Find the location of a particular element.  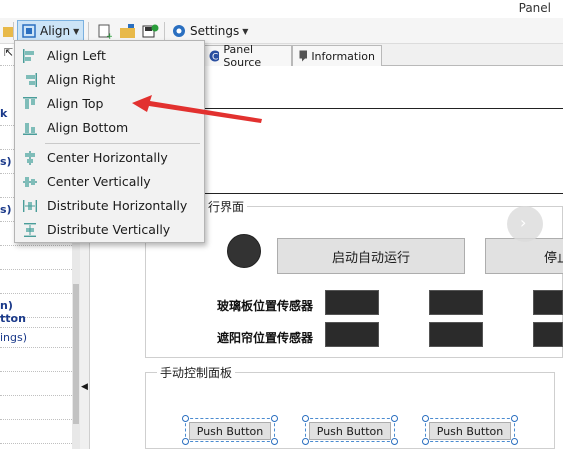

align-dropdown-button: Align ▼ is located at coordinates (50, 31).